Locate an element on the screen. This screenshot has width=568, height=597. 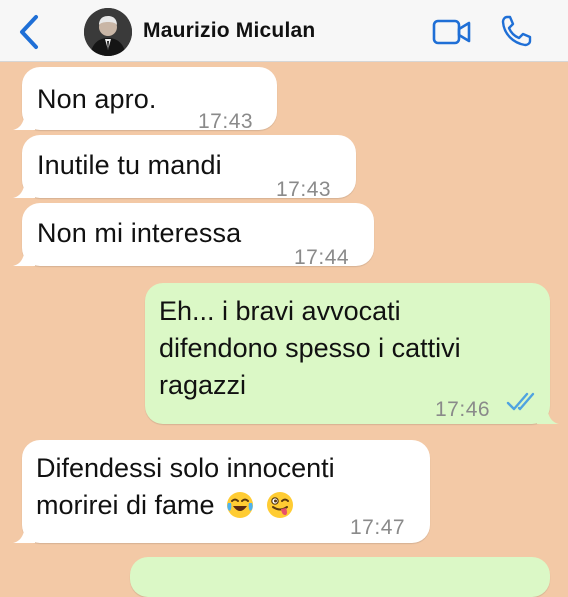
message-text-line: Eh... i bravi avvocati is located at coordinates (280, 311).